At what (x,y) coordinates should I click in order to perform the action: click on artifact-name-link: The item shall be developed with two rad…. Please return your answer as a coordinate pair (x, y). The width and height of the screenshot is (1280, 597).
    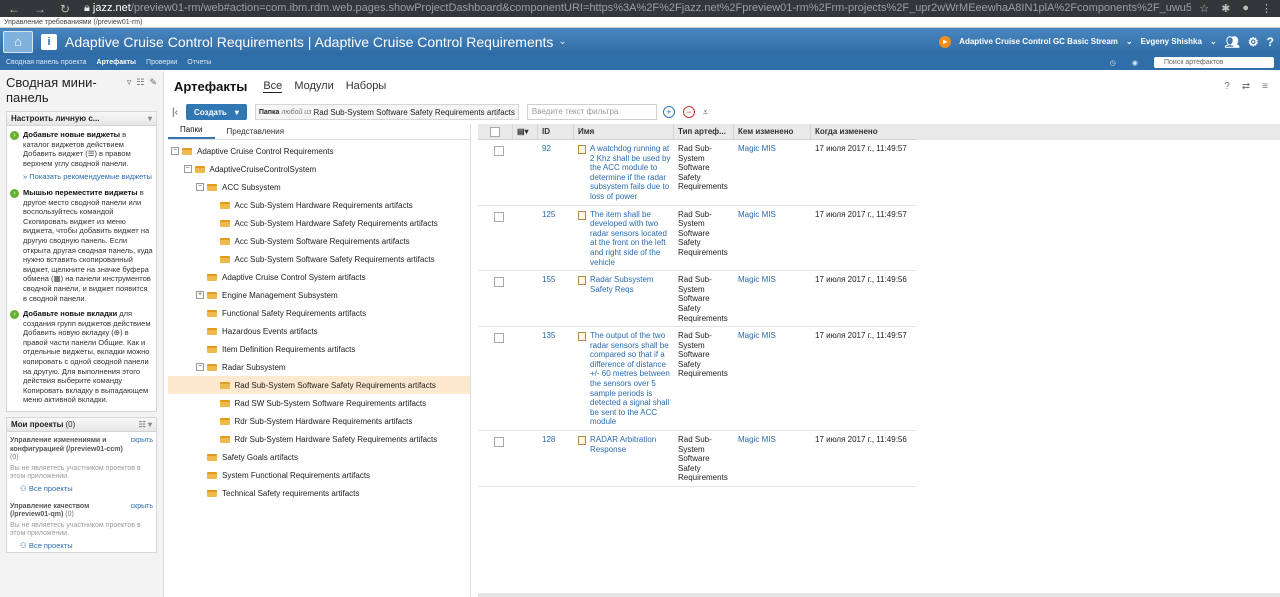
    Looking at the image, I should click on (632, 239).